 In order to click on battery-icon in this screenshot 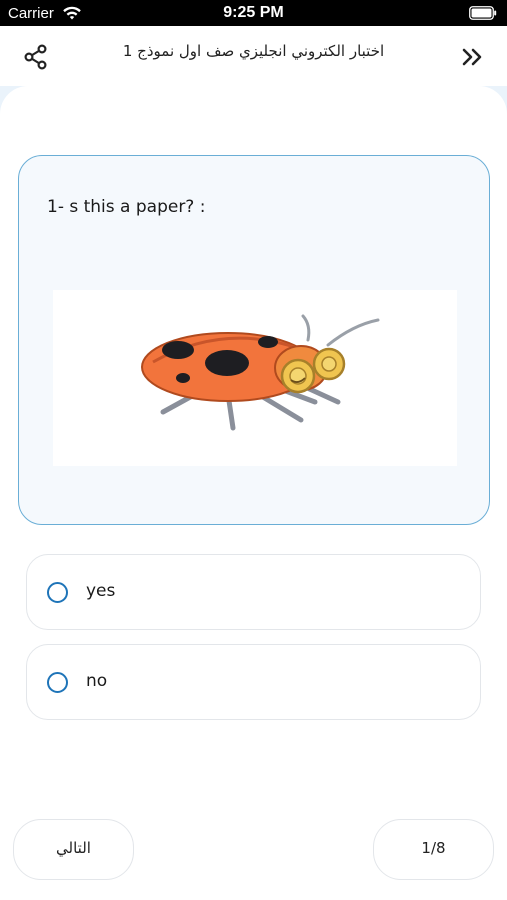, I will do `click(483, 13)`.